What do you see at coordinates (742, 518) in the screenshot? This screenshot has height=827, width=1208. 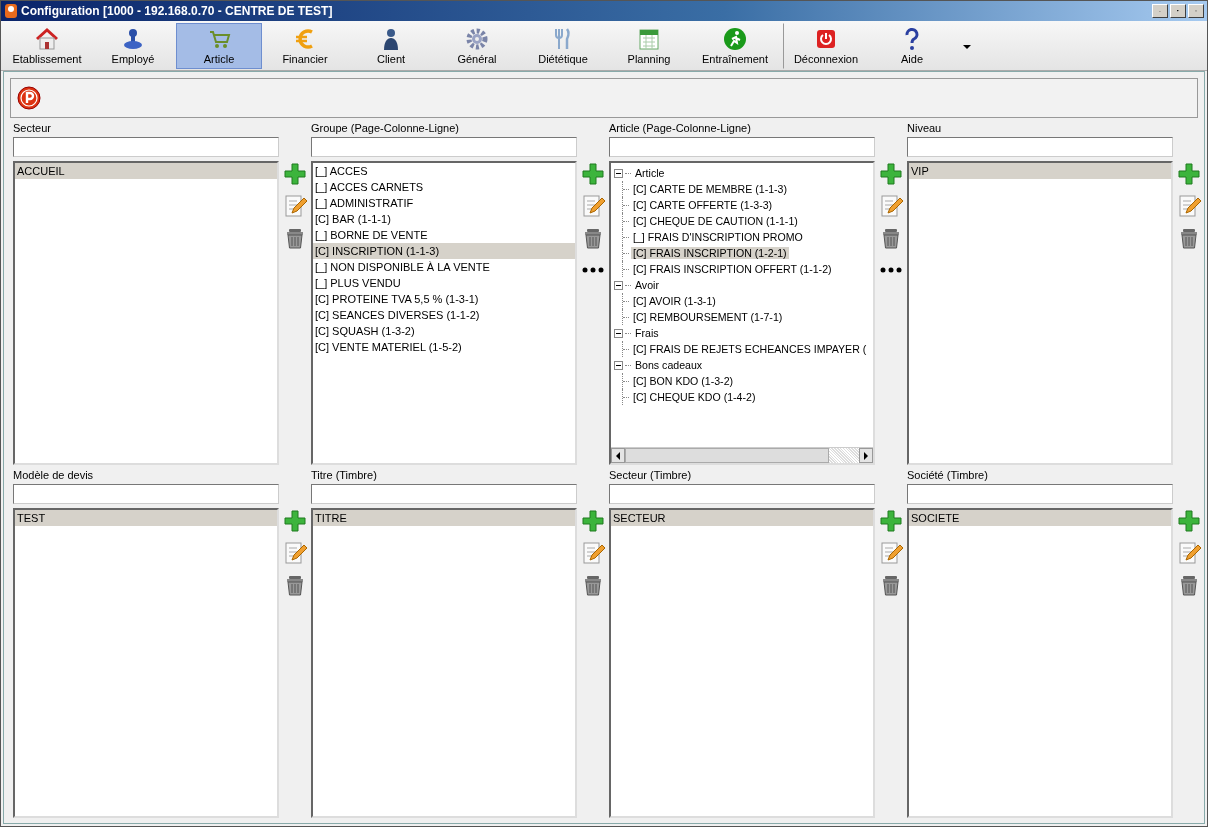 I see `list-item: SECTEUR` at bounding box center [742, 518].